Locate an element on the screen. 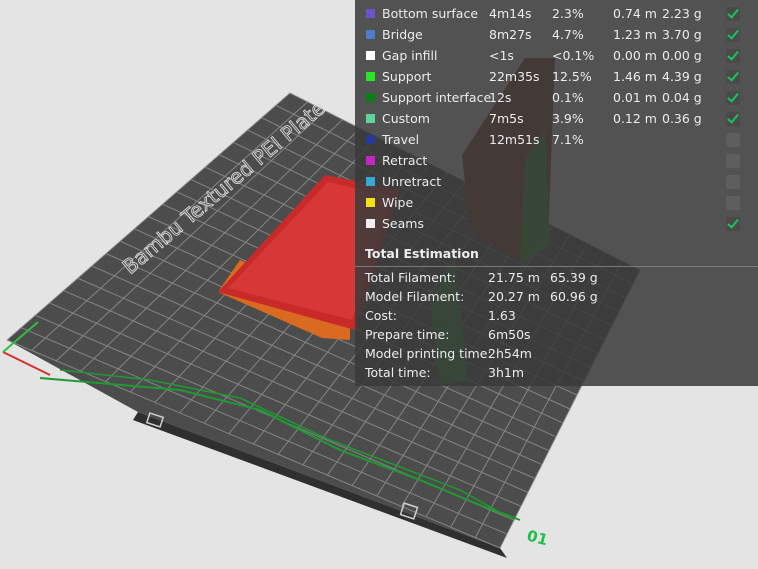 This screenshot has width=758, height=569. legend-label: Seams is located at coordinates (403, 223).